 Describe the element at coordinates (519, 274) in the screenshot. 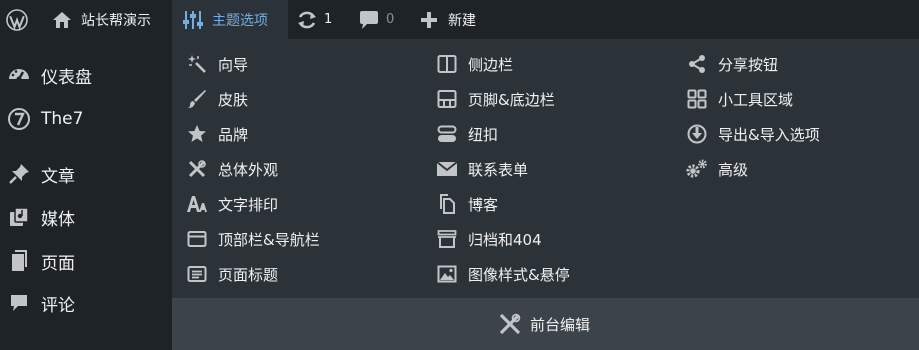

I see `menu-item-label: 图像样式&悬停` at that location.